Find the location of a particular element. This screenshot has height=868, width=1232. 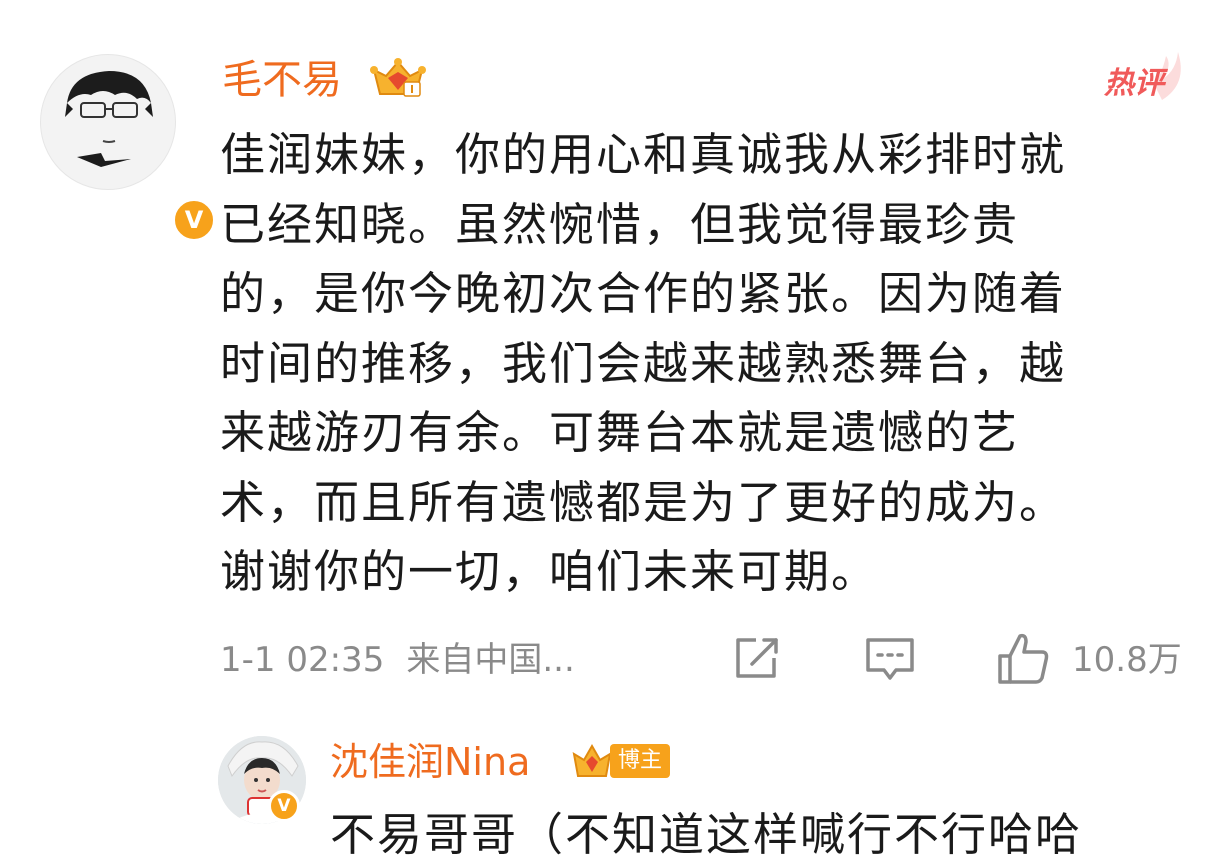

comment-line: 时间的推移，我们会越来越熟悉舞台，越 is located at coordinates (643, 363).